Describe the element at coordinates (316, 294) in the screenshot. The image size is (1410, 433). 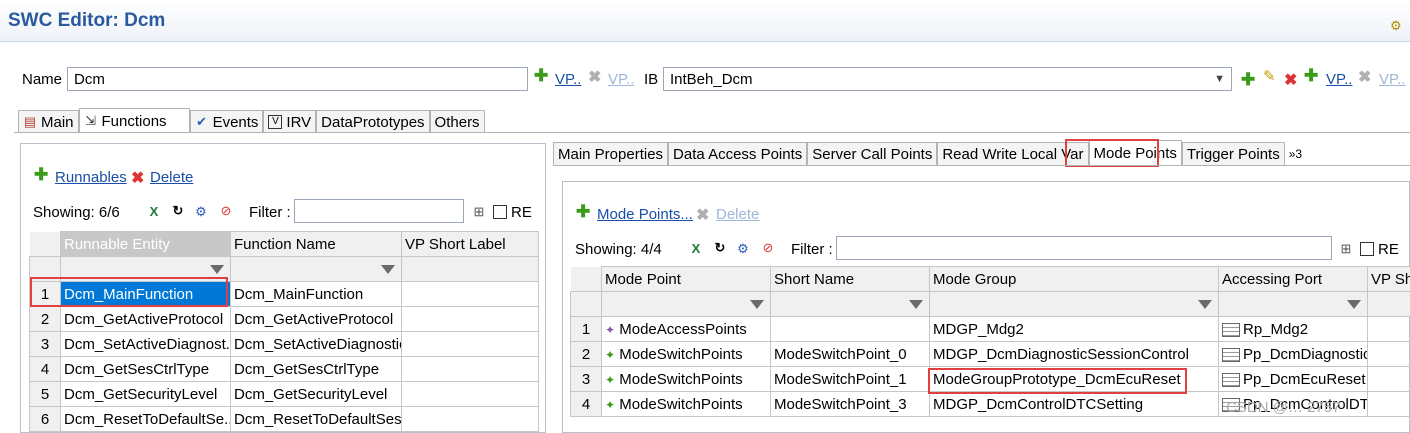
I see `function-name-cell: Dcm_MainFunction` at that location.